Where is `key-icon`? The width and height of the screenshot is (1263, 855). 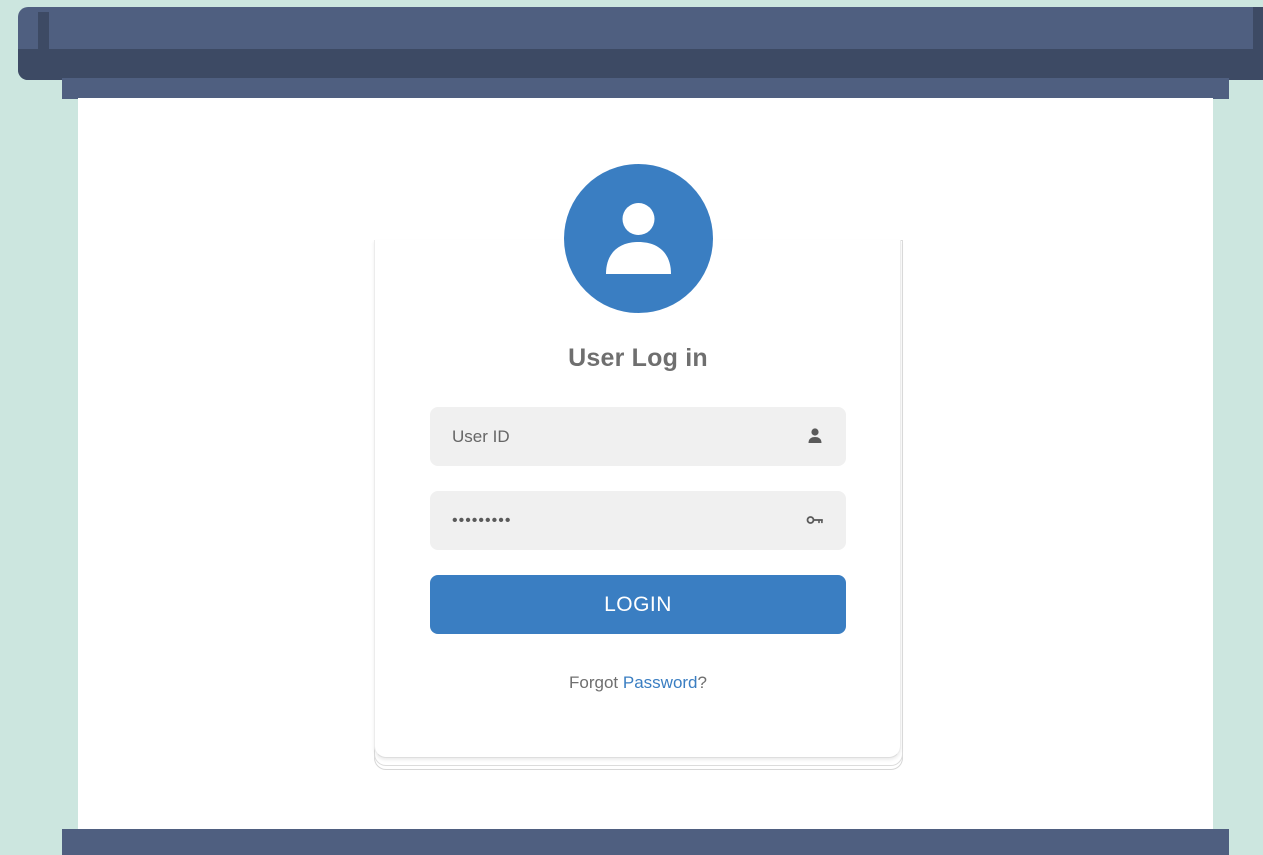 key-icon is located at coordinates (815, 520).